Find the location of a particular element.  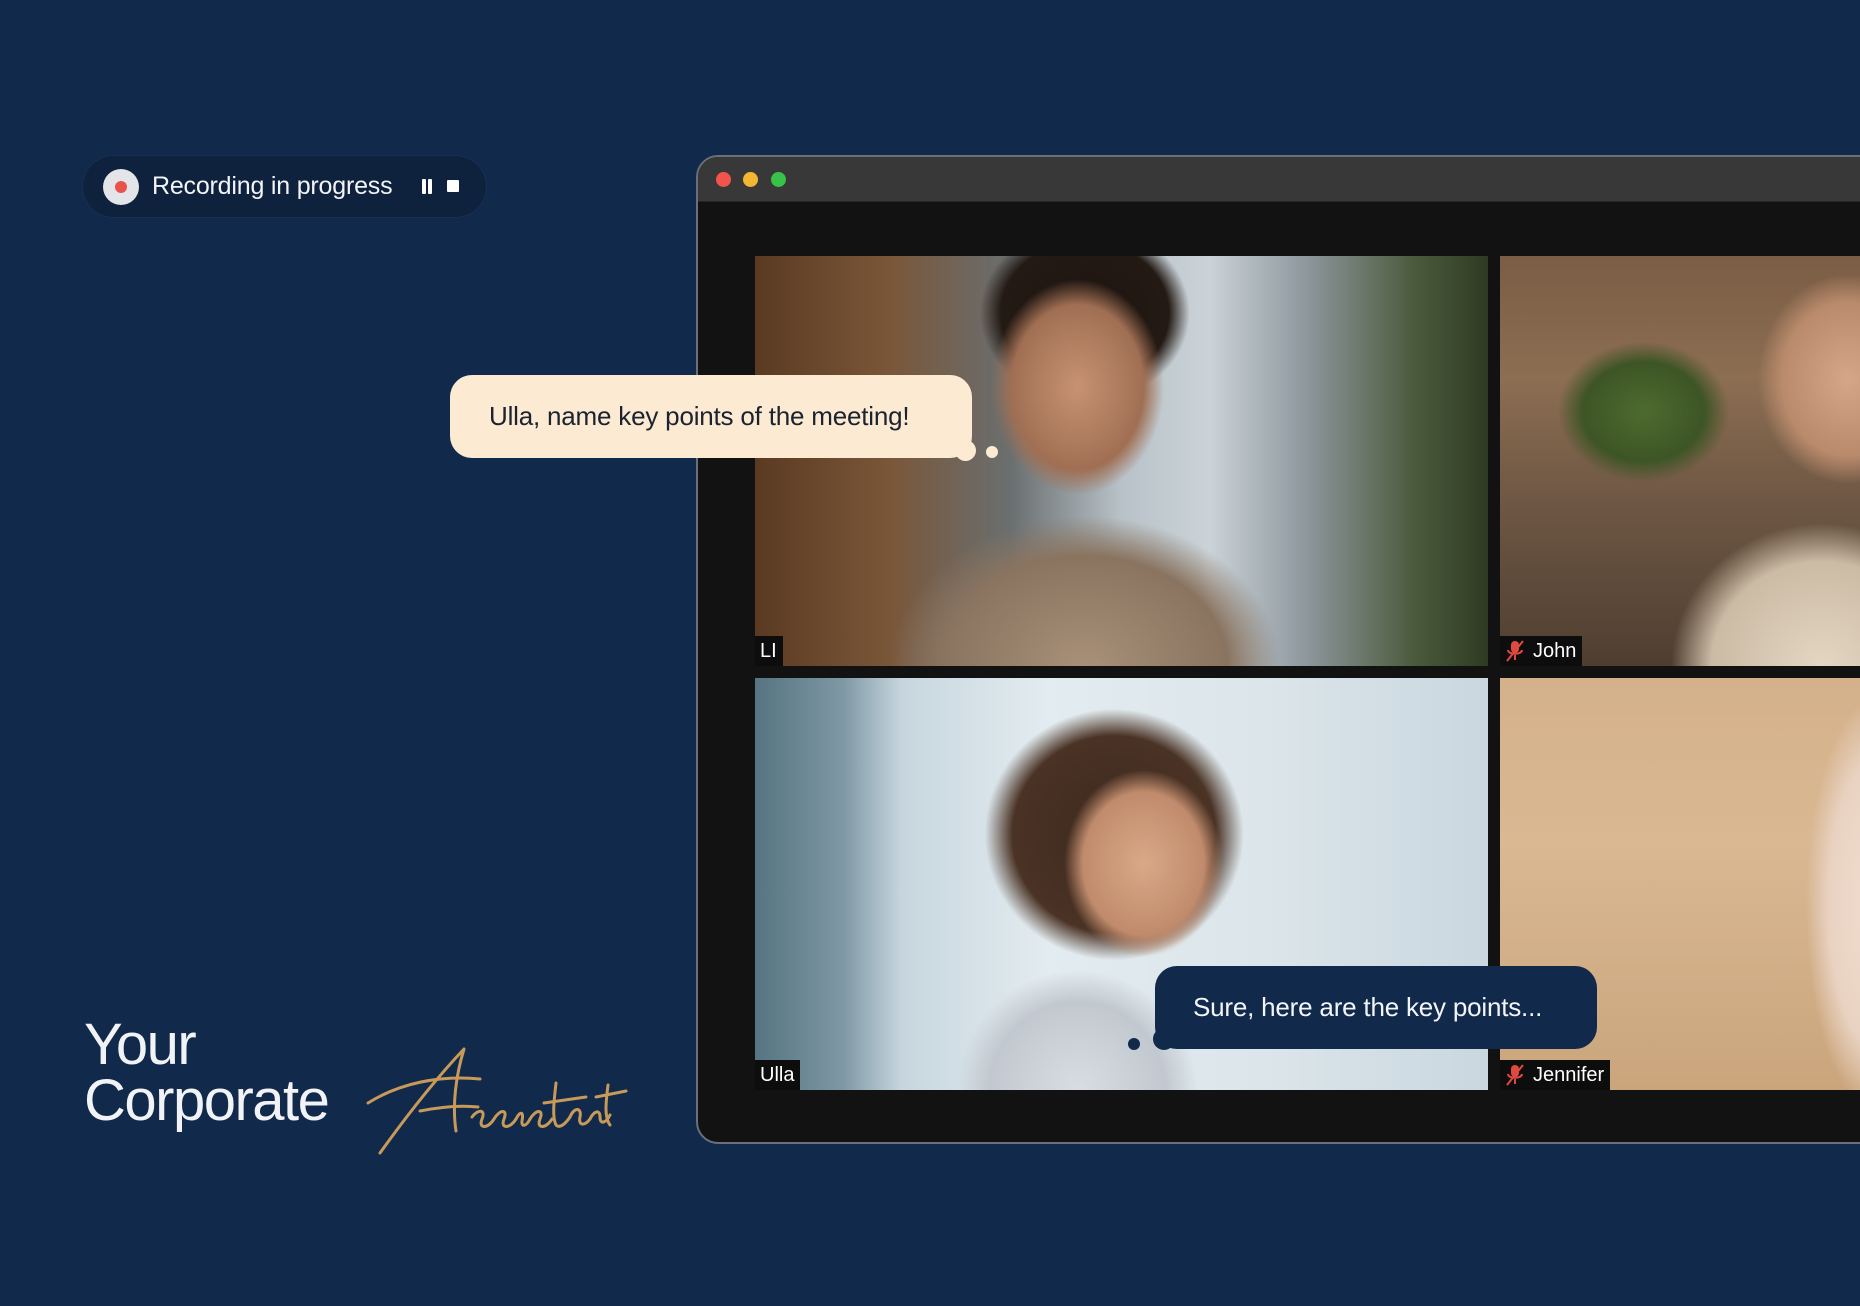

participant-name-tag: LI is located at coordinates (769, 651).